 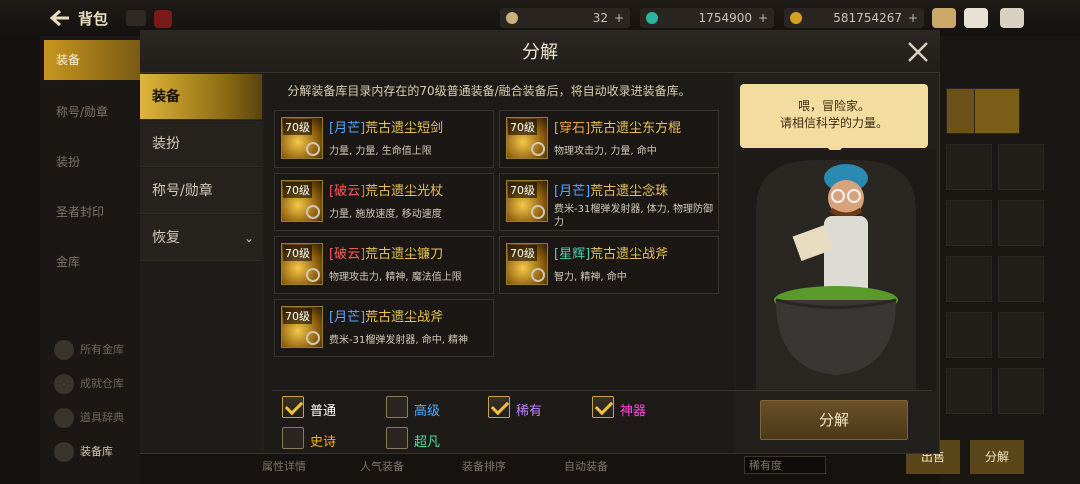 I want to click on filter-checkbox-transcendent, so click(x=397, y=438).